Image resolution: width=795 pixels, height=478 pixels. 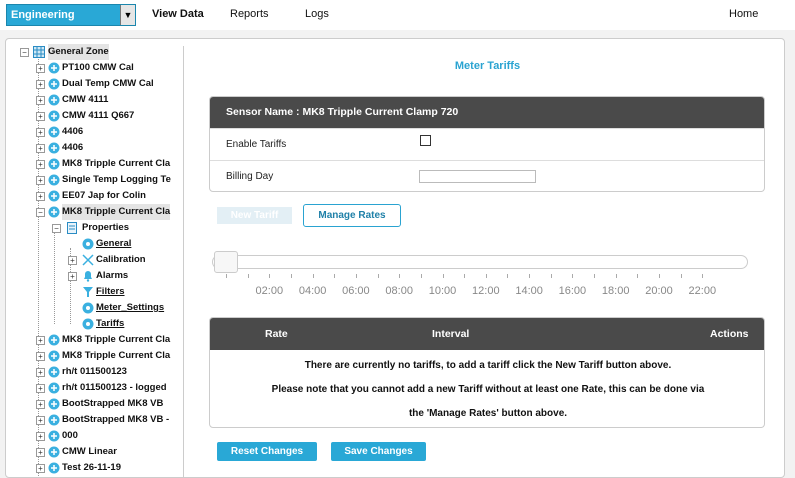 What do you see at coordinates (317, 14) in the screenshot?
I see `nav-logs: Logs` at bounding box center [317, 14].